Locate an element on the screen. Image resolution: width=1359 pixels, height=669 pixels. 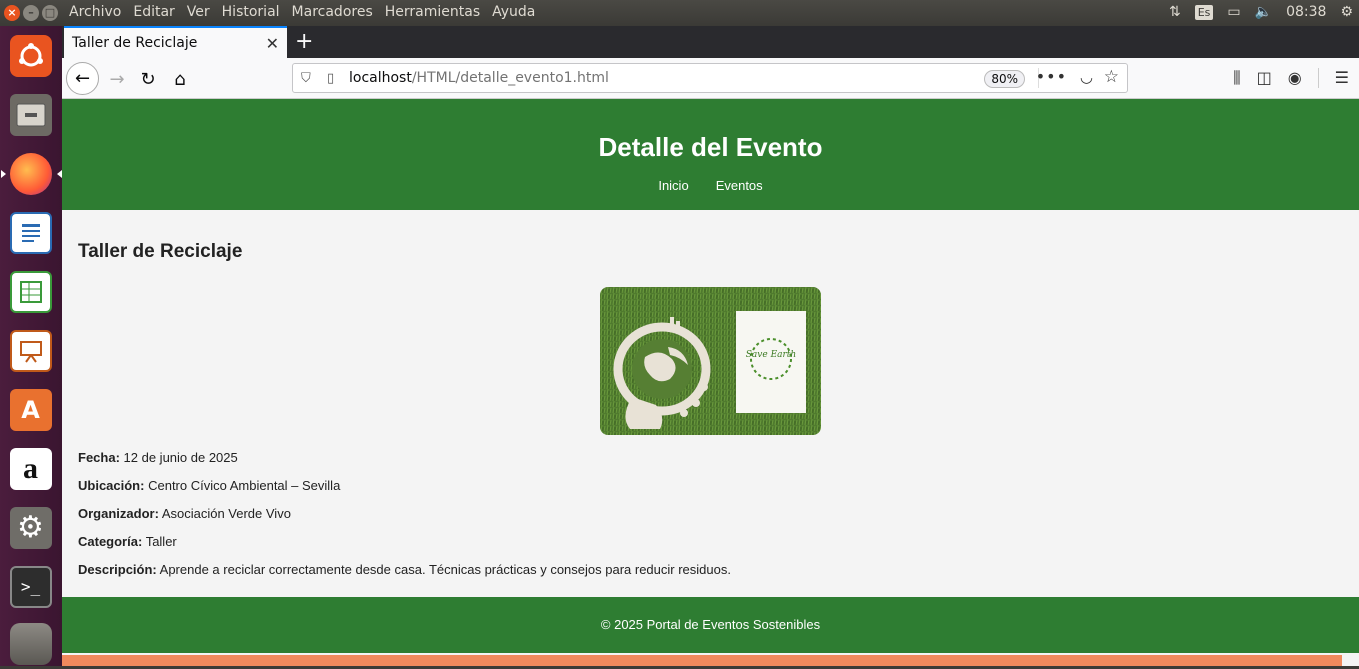
hamburger-menu-icon: ☰ is located at coordinates (1342, 78).